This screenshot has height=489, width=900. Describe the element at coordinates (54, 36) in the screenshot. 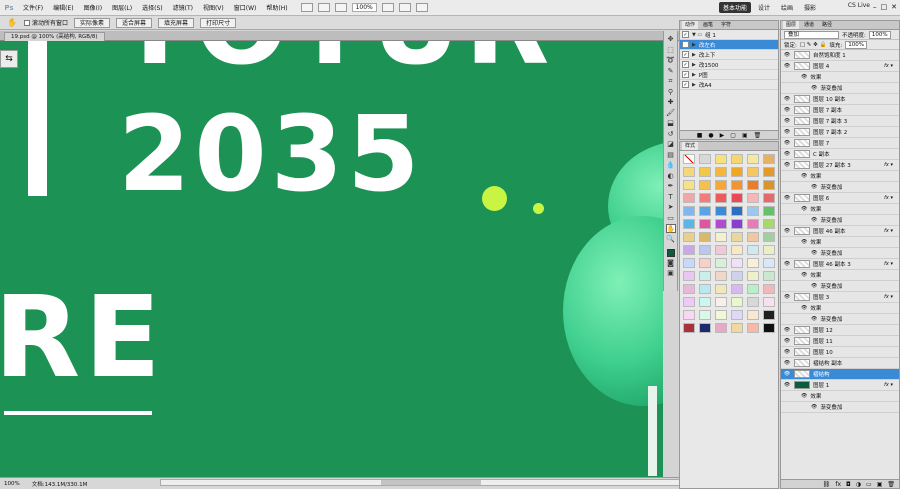

I see `document-tab: 19.psd @ 100% (高结构, RGB/8)` at that location.